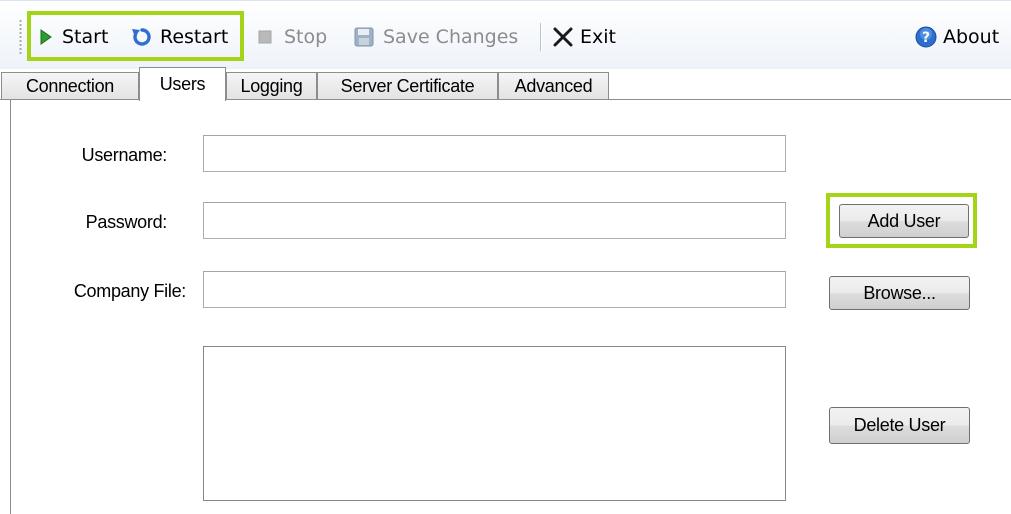  Describe the element at coordinates (141, 37) in the screenshot. I see `restart-icon` at that location.